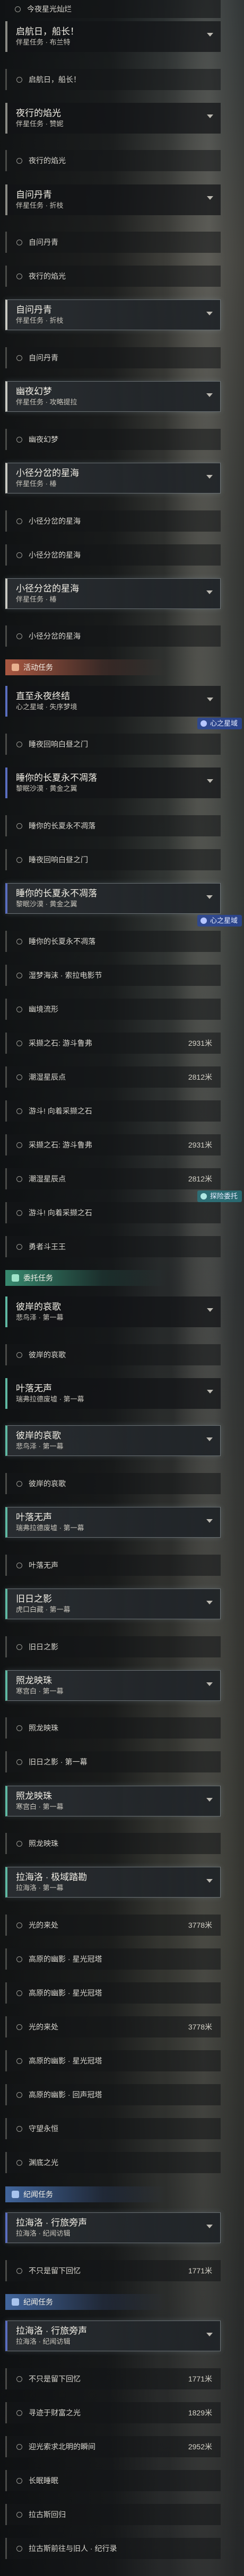  What do you see at coordinates (113, 2128) in the screenshot?
I see `quest-step: 守望永恒` at bounding box center [113, 2128].